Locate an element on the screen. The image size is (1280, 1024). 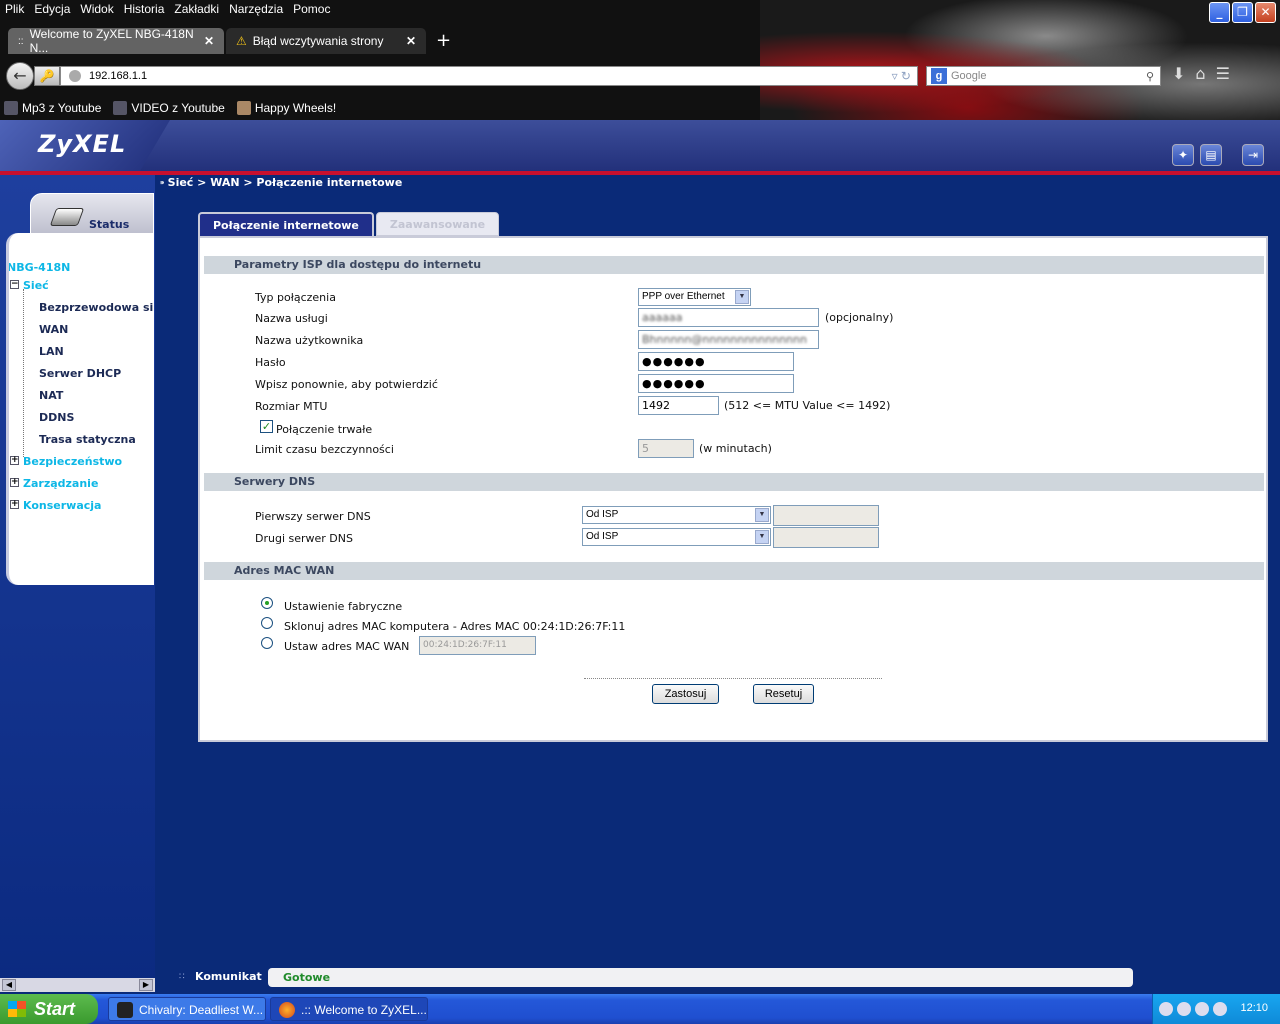
service-name-input: aaaaaa is located at coordinates (728, 317).